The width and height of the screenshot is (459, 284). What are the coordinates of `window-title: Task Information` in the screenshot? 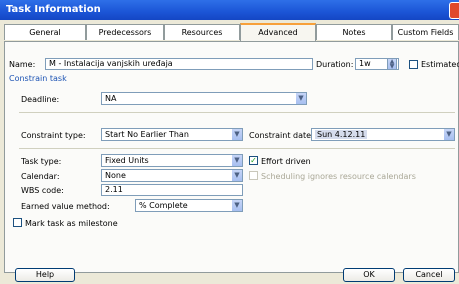 It's located at (53, 9).